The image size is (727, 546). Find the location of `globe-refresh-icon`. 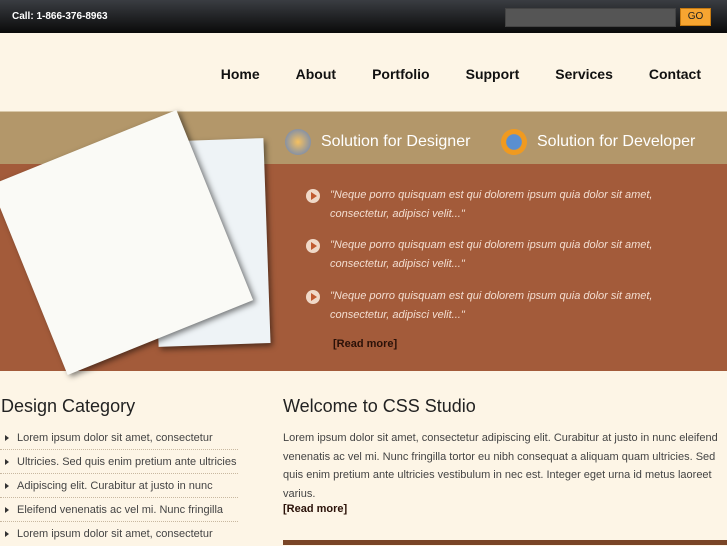

globe-refresh-icon is located at coordinates (514, 142).